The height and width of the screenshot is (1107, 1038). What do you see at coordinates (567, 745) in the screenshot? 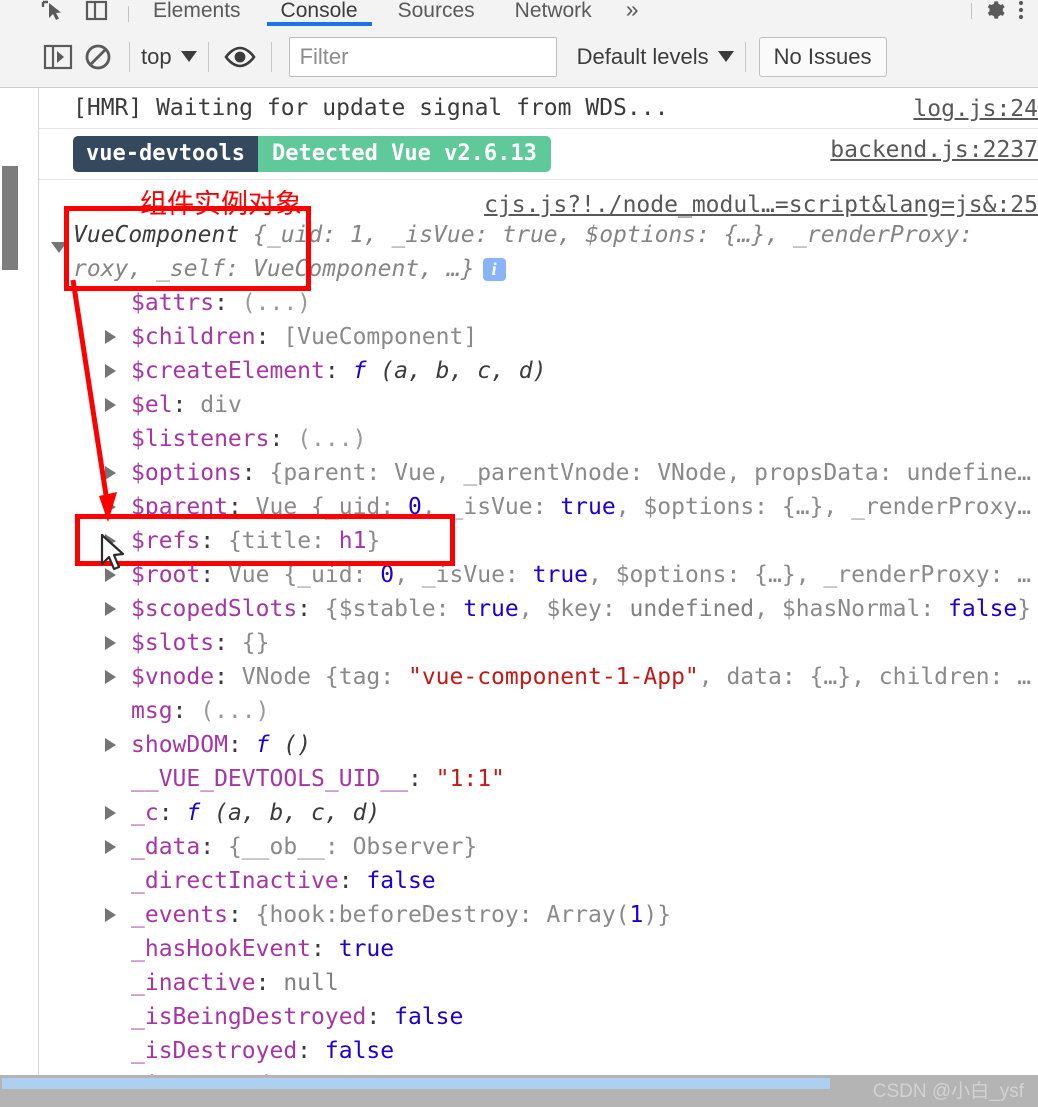
I see `object-property-row: showDOM: f ()` at bounding box center [567, 745].